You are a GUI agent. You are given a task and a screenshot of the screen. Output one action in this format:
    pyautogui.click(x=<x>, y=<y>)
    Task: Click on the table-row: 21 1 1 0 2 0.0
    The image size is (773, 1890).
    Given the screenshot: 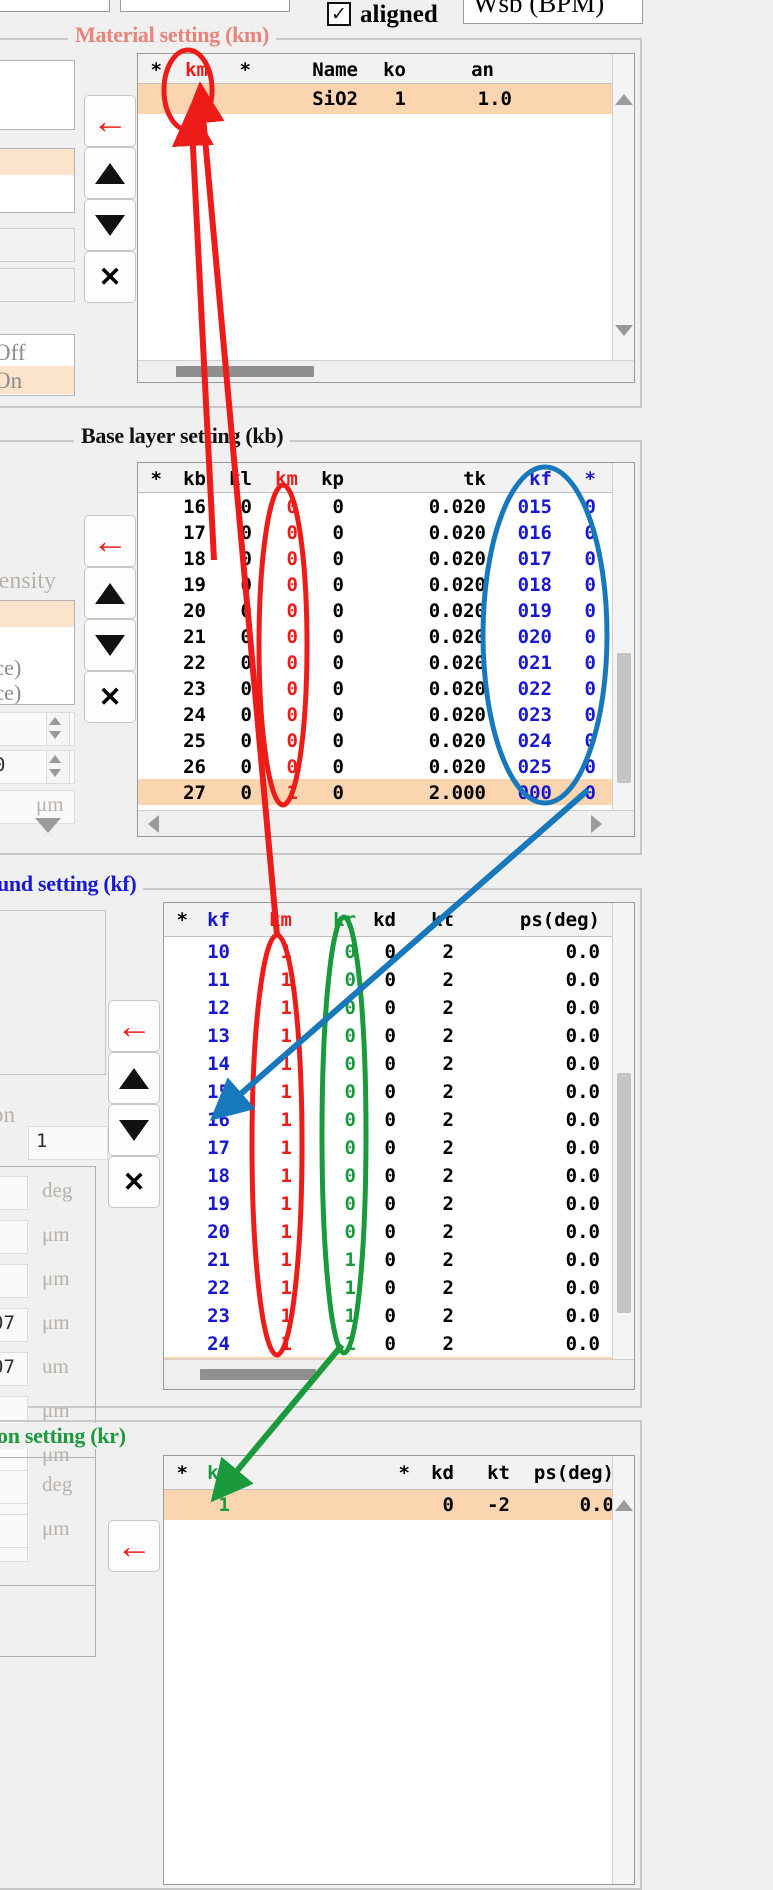 What is the action you would take?
    pyautogui.click(x=399, y=1259)
    